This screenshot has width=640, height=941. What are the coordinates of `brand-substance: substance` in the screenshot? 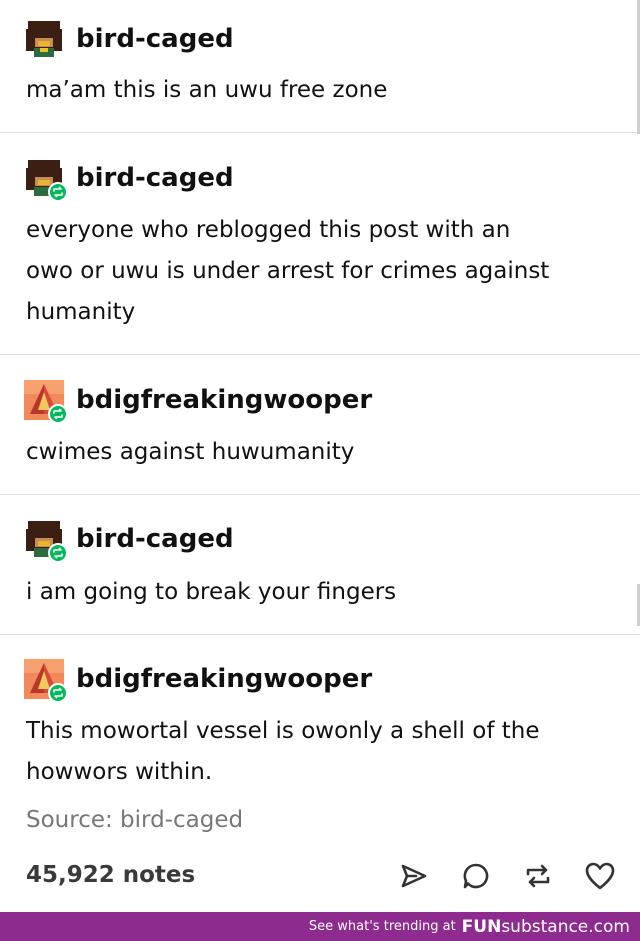 It's located at (545, 926).